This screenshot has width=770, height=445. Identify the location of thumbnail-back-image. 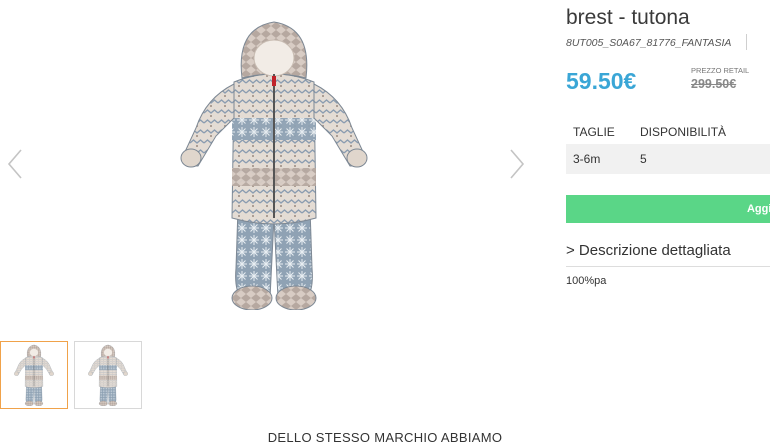
(108, 375).